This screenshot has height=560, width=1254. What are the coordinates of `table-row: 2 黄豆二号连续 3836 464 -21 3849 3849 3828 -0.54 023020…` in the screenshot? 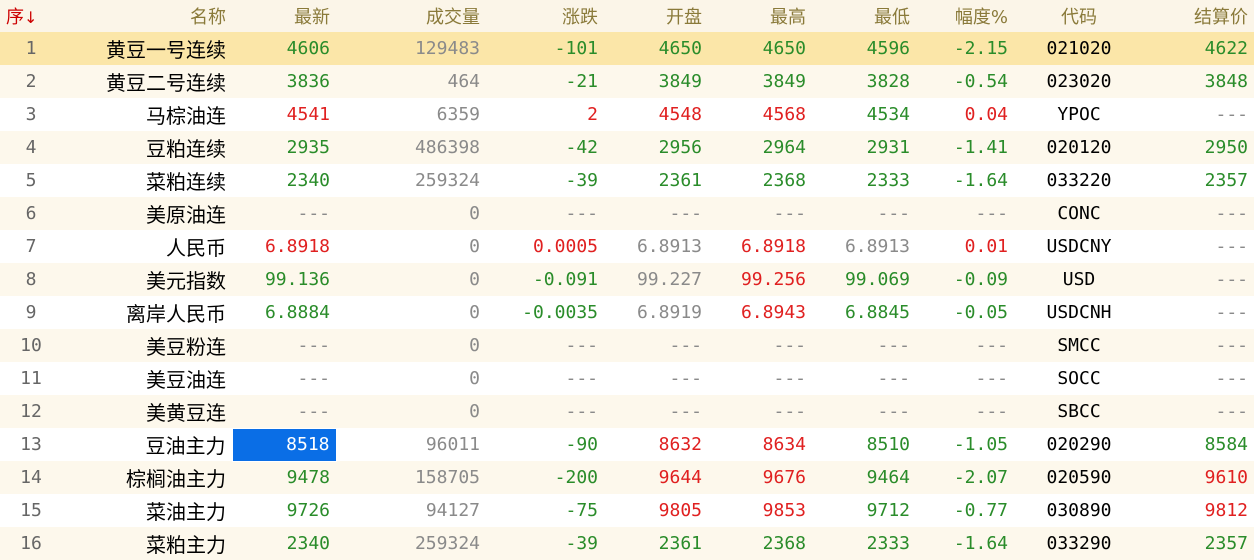 It's located at (627, 81).